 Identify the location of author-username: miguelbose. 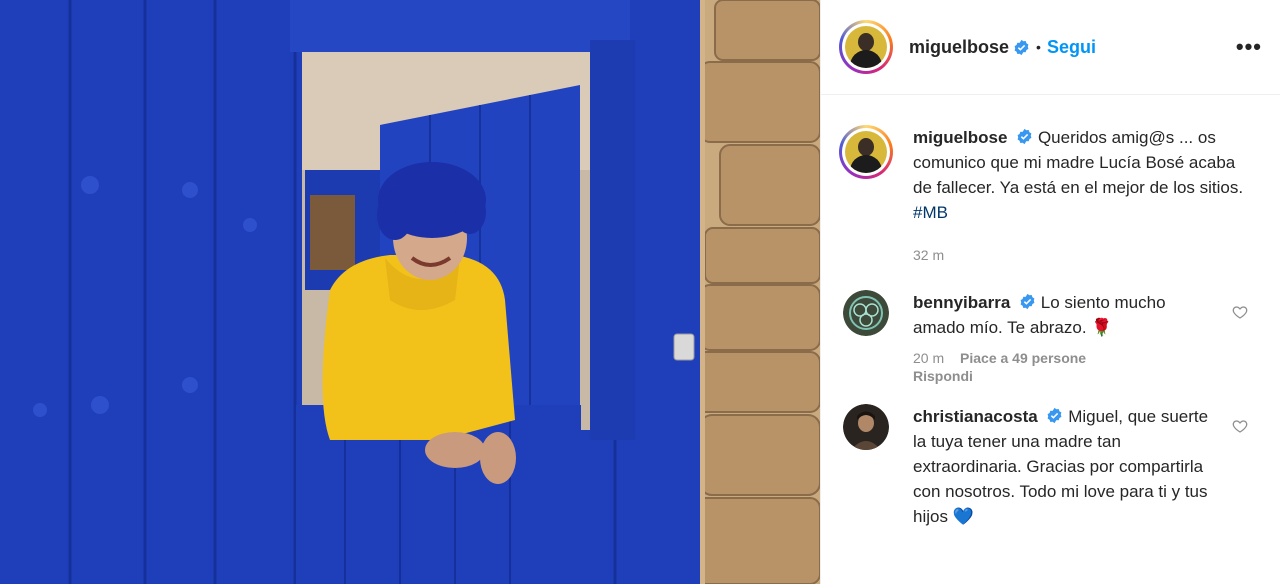
(959, 47).